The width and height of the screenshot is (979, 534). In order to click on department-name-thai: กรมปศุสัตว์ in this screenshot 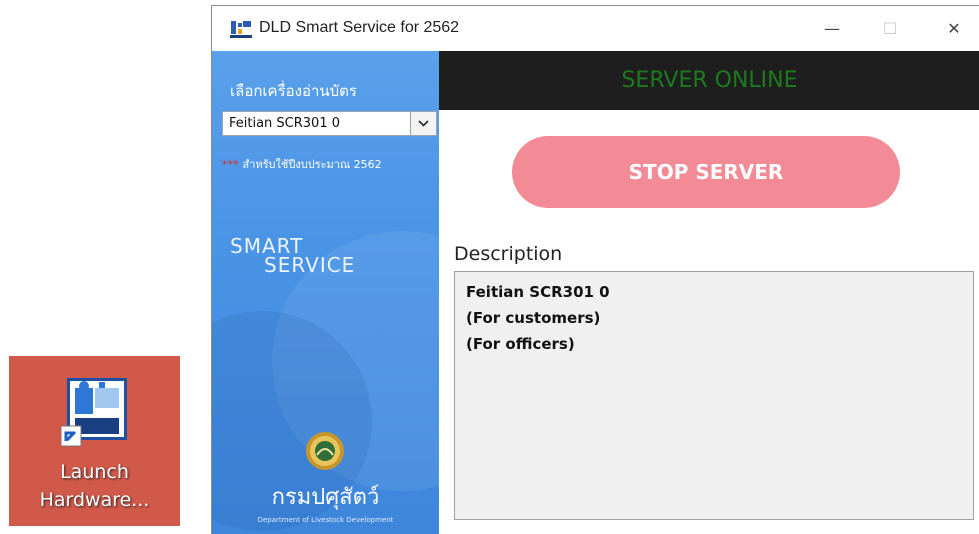, I will do `click(325, 497)`.